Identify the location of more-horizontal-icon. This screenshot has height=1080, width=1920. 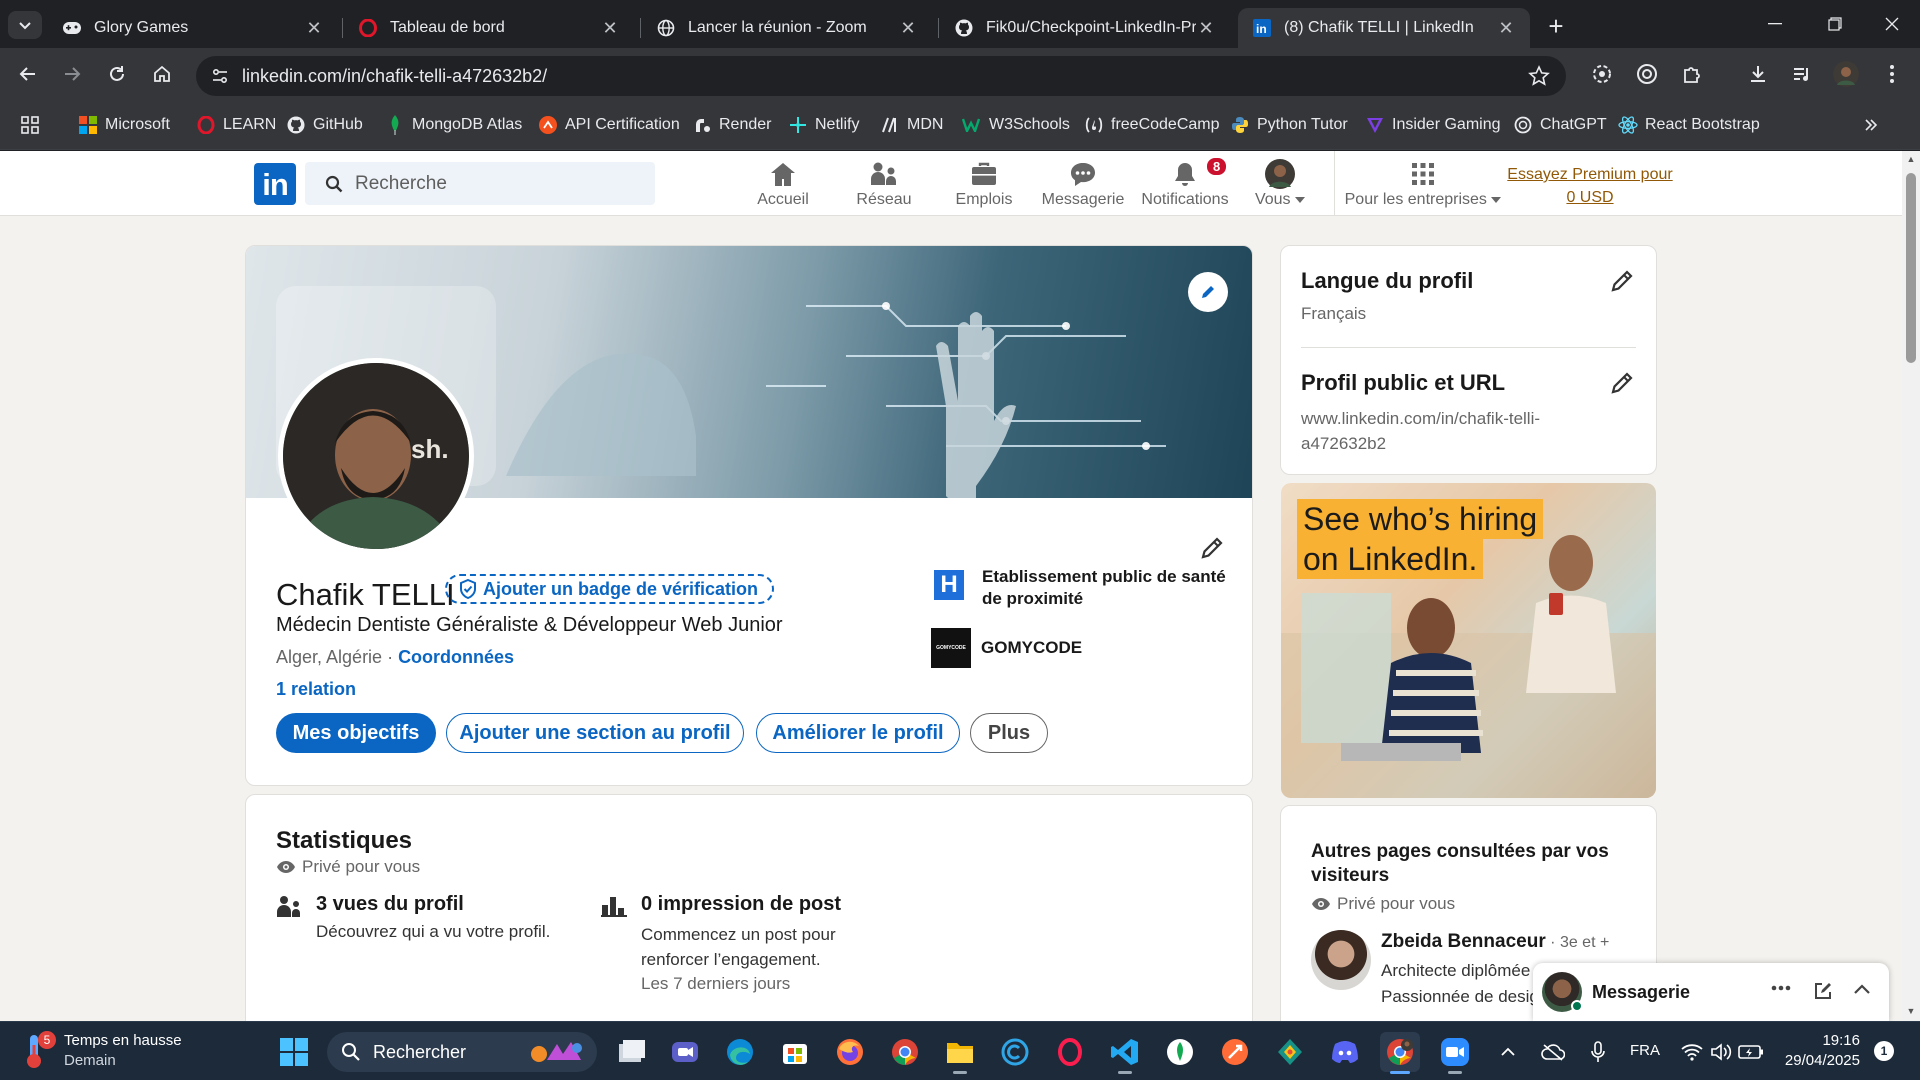
(1781, 988).